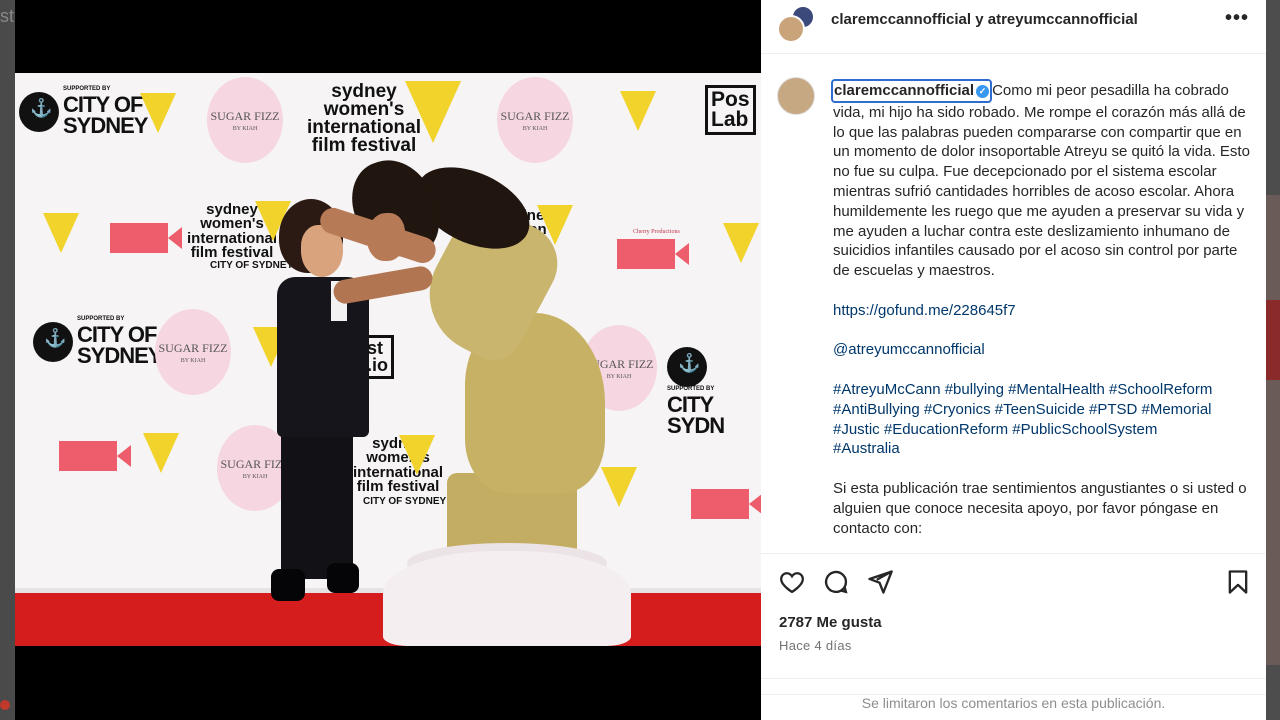 This screenshot has height=720, width=1280. I want to click on verified-badge-icon: ✓, so click(983, 91).